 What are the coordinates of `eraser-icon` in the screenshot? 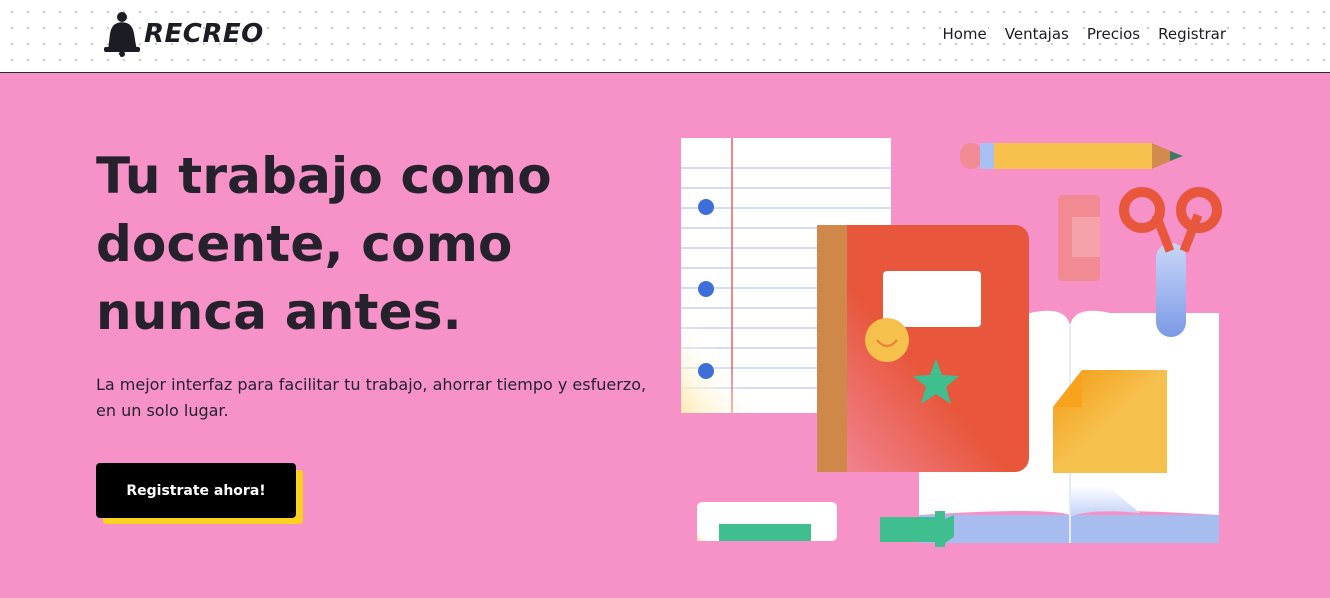 It's located at (1079, 238).